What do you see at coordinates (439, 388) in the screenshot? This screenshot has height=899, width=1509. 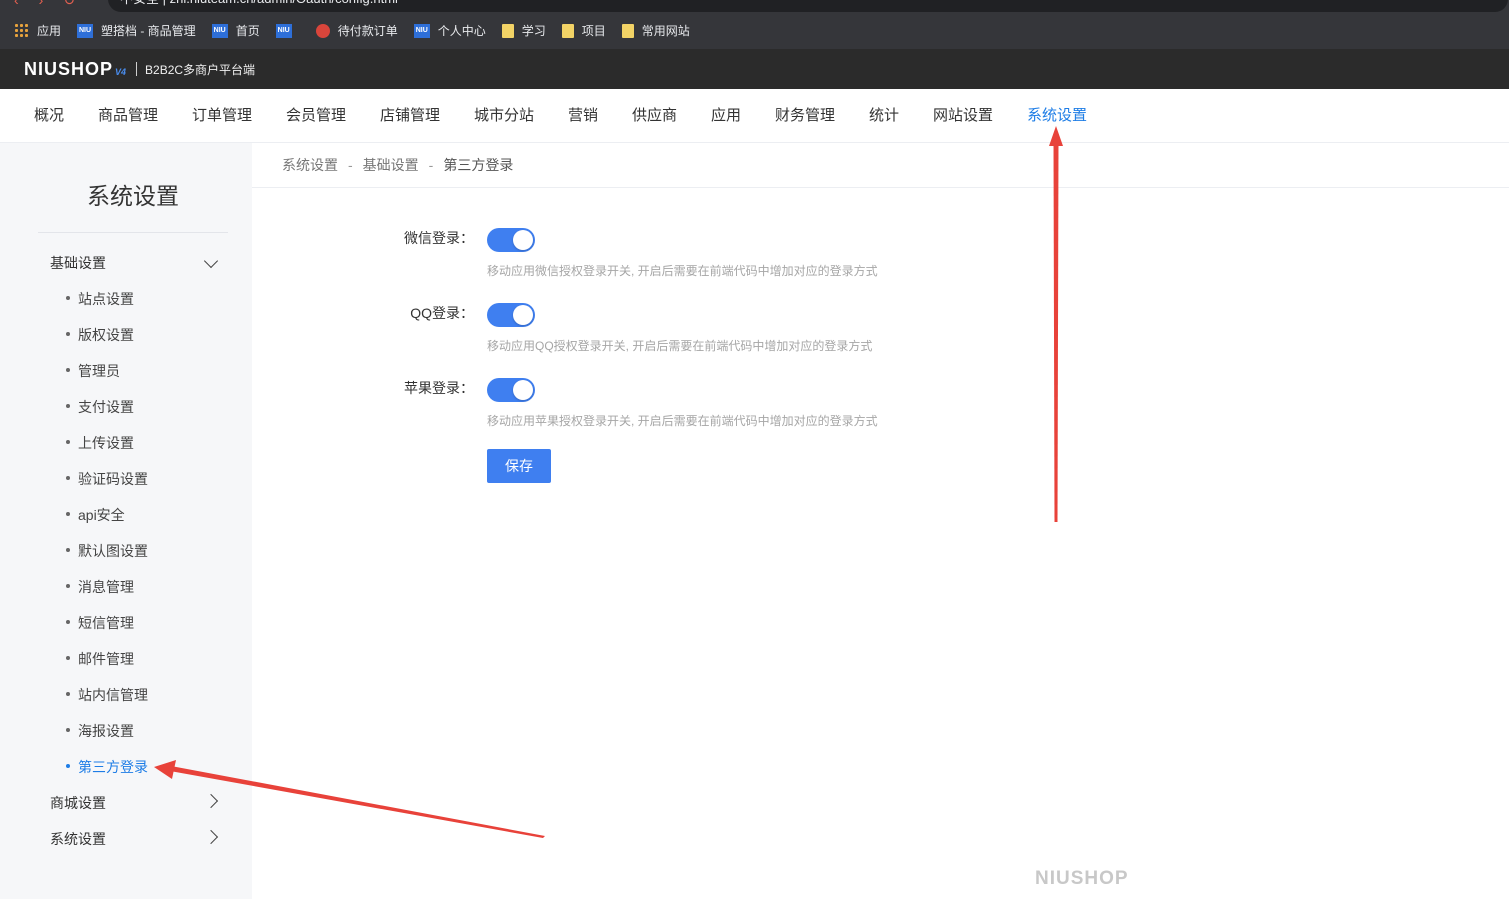 I see `apple-login-label: 苹果登录：` at bounding box center [439, 388].